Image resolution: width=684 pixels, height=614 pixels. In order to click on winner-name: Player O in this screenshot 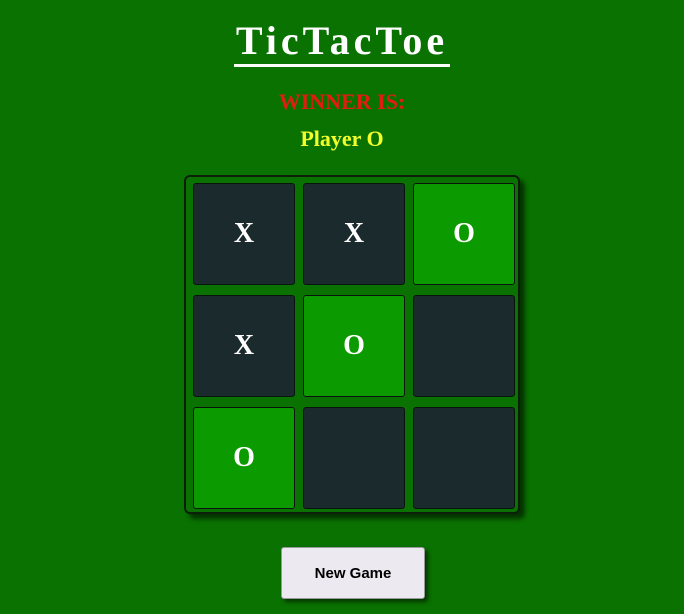, I will do `click(342, 138)`.